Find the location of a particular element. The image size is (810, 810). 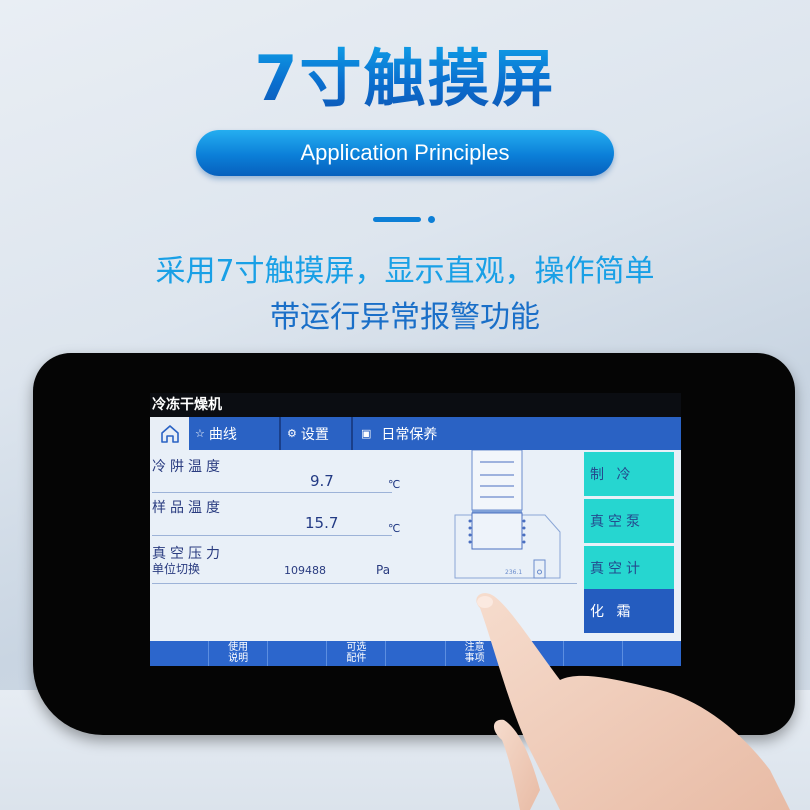

vacuum-gauge-button: 真空计 is located at coordinates (629, 568).